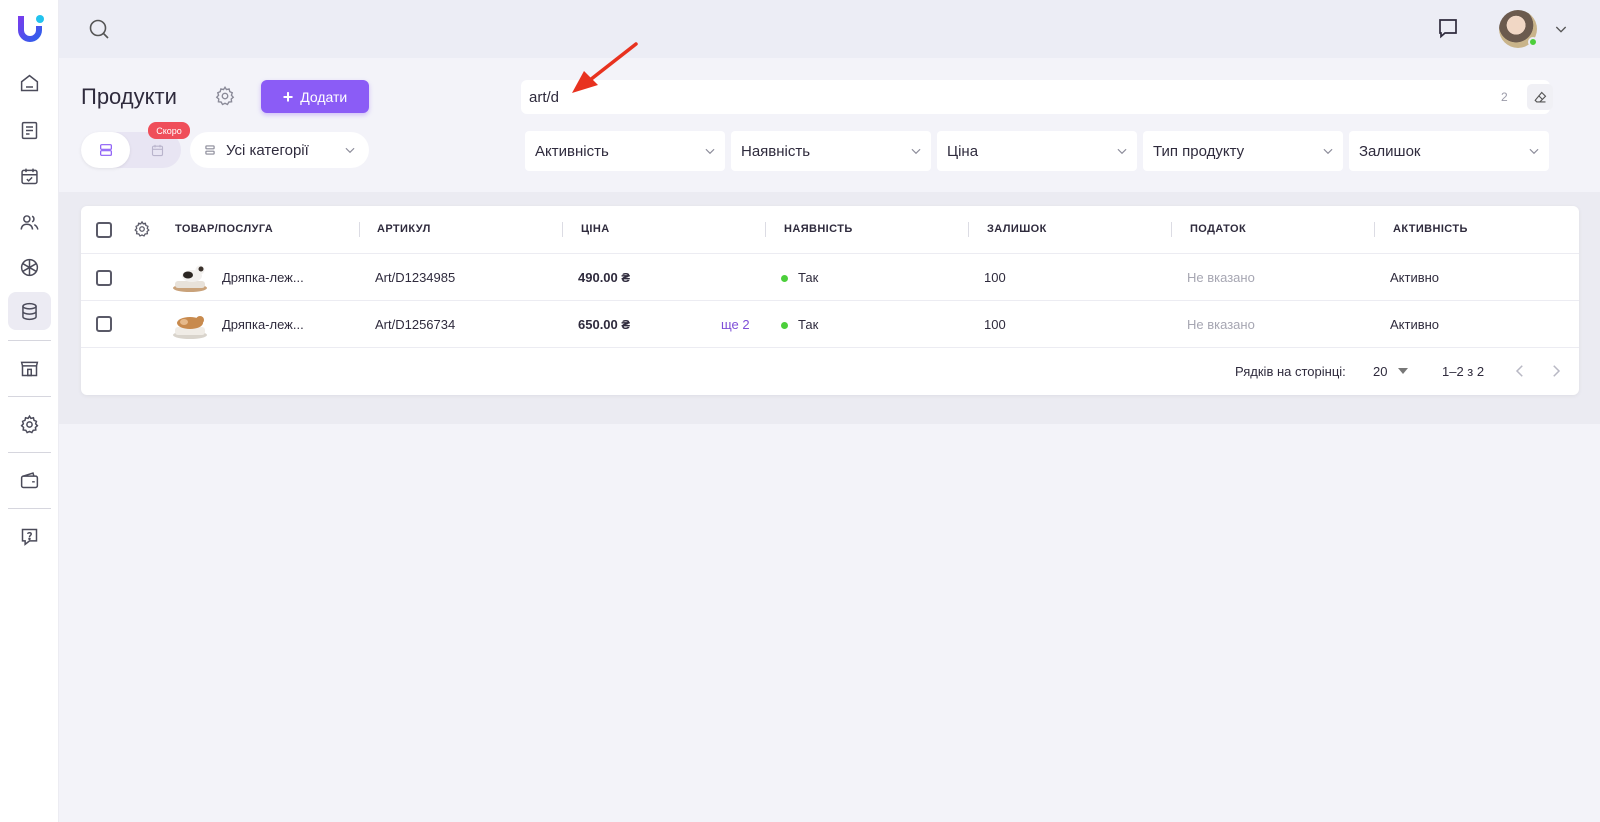 The image size is (1600, 822). What do you see at coordinates (267, 150) in the screenshot?
I see `category-select-value: Усі категорії` at bounding box center [267, 150].